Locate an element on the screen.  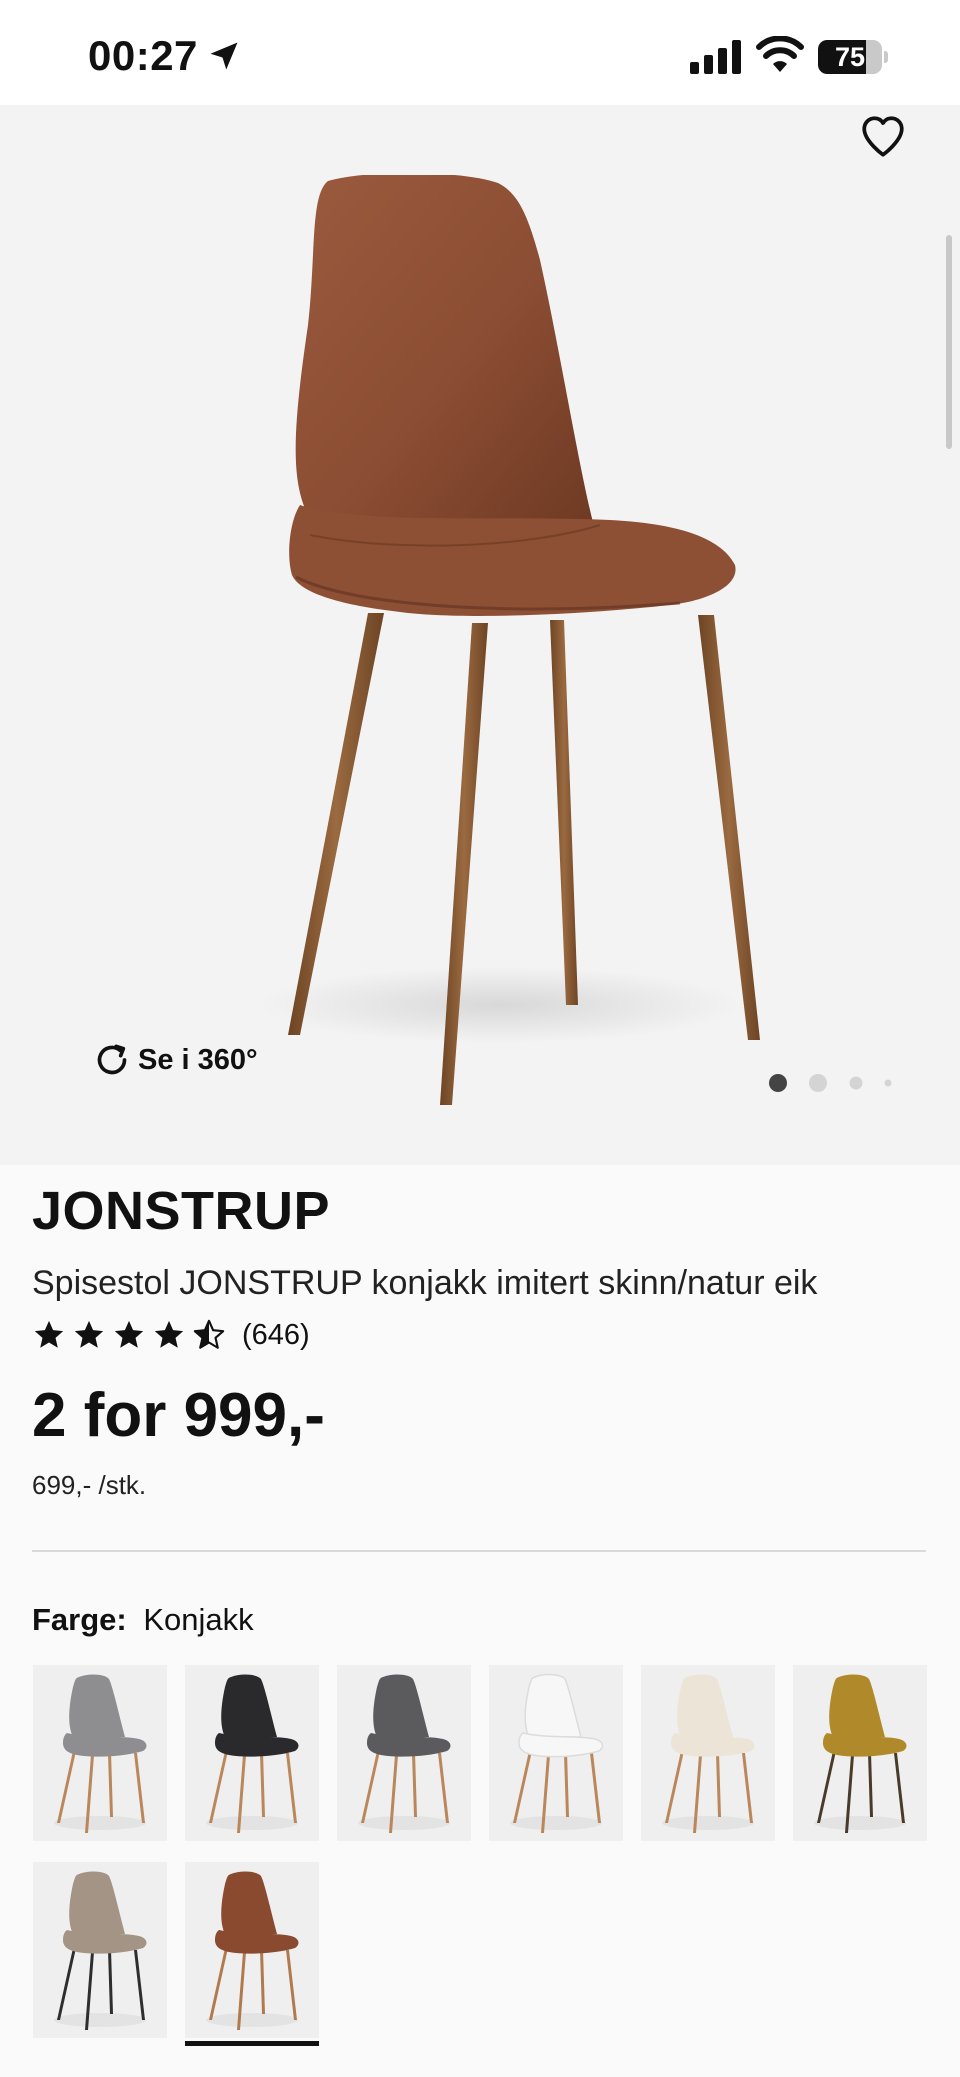
color-swatch-cognac is located at coordinates (252, 1954).